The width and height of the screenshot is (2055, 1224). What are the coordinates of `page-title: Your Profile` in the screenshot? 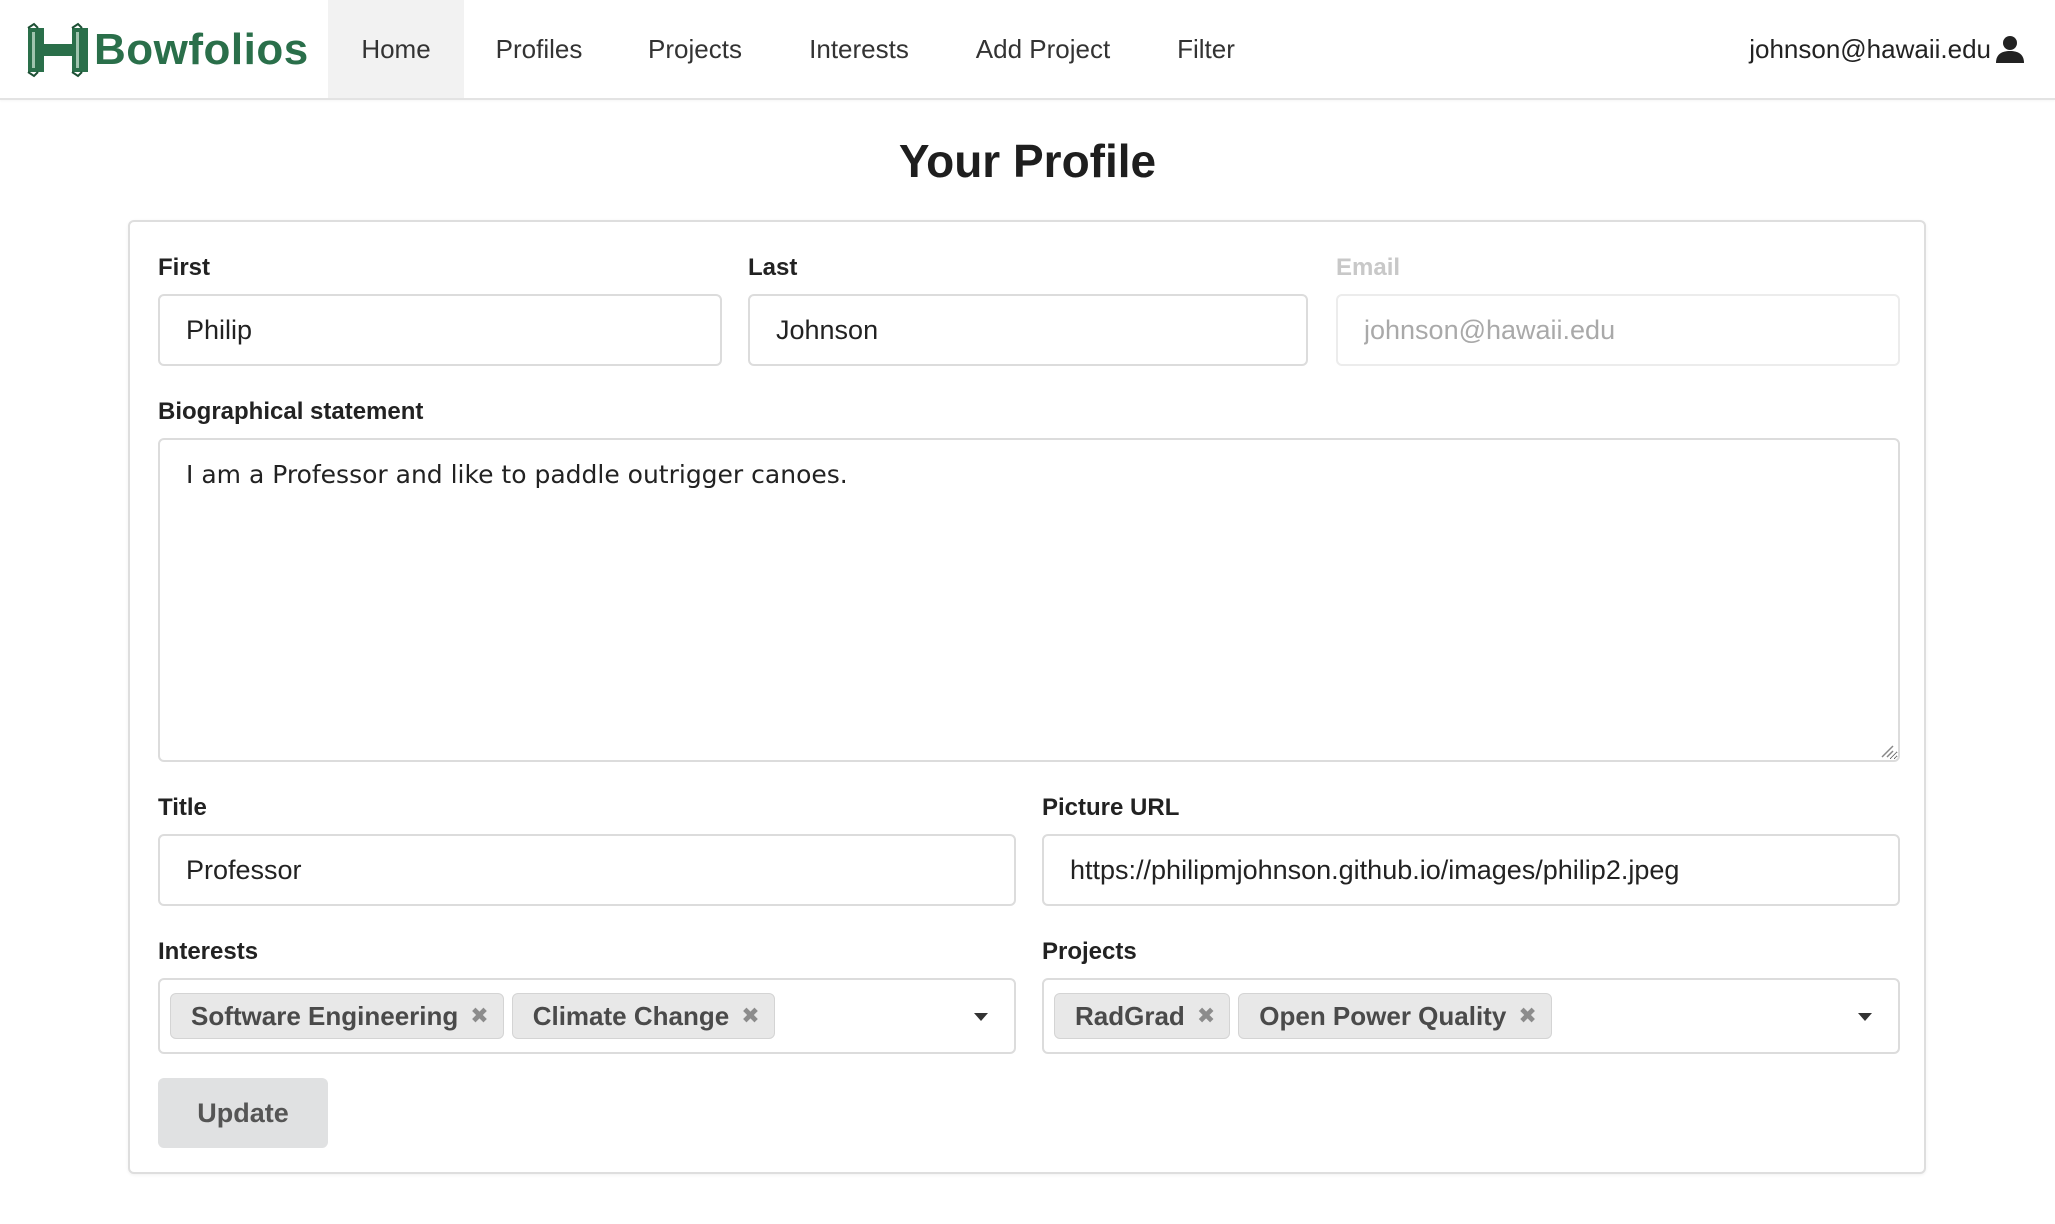 It's located at (1027, 161).